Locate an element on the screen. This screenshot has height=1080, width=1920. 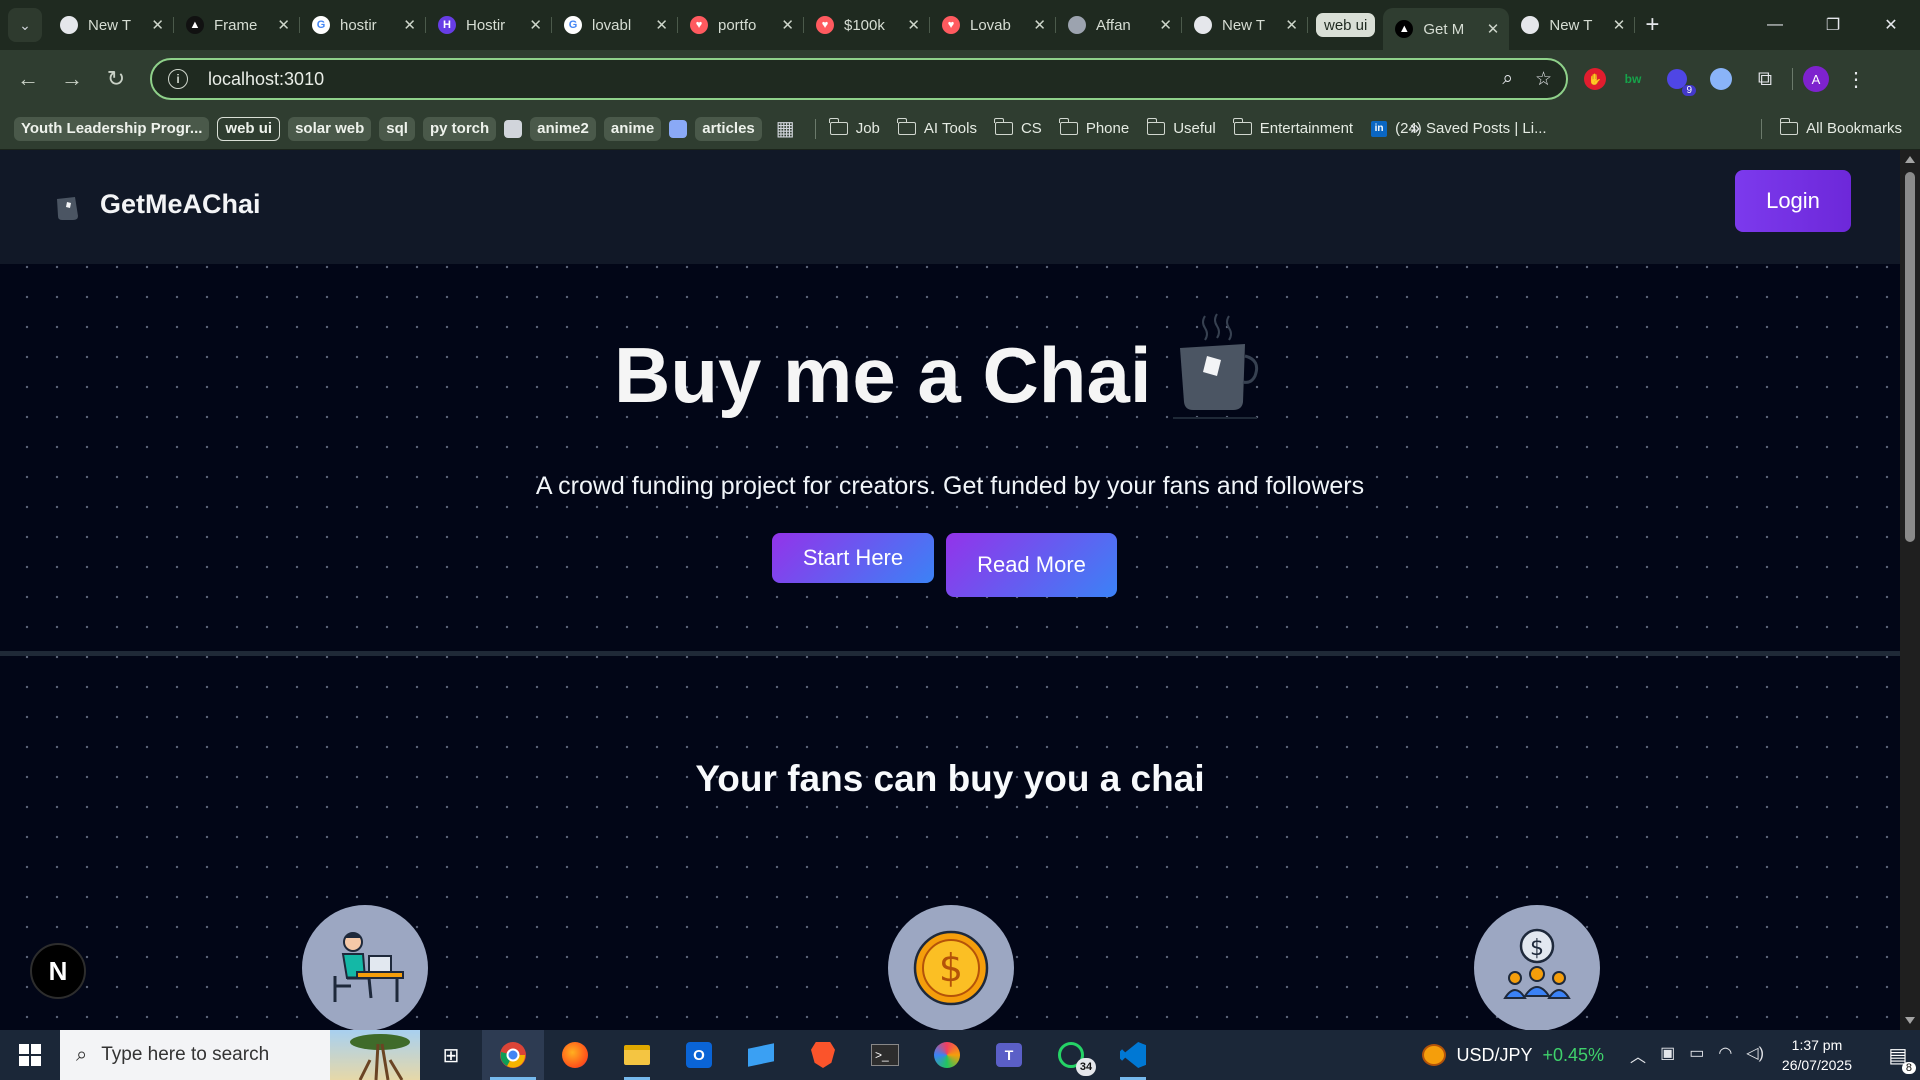
browser-tab: ♥ $100k ✕ is located at coordinates (867, 25).